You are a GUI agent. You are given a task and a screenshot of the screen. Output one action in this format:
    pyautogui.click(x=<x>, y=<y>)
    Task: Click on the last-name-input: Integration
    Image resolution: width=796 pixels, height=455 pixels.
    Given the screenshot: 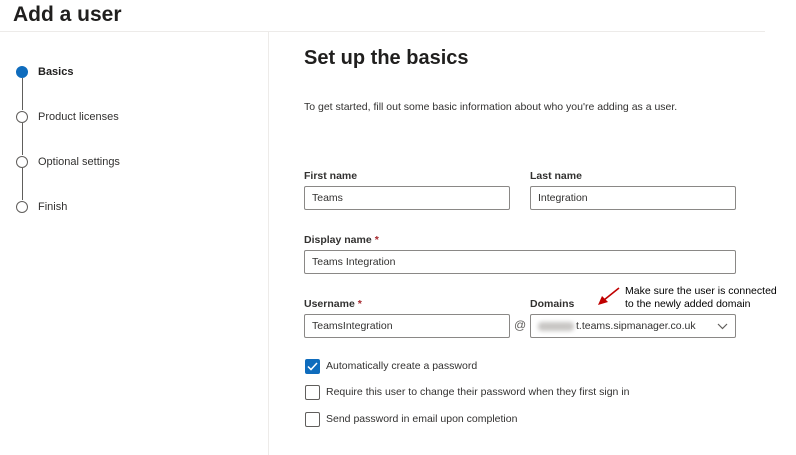 What is the action you would take?
    pyautogui.click(x=633, y=198)
    